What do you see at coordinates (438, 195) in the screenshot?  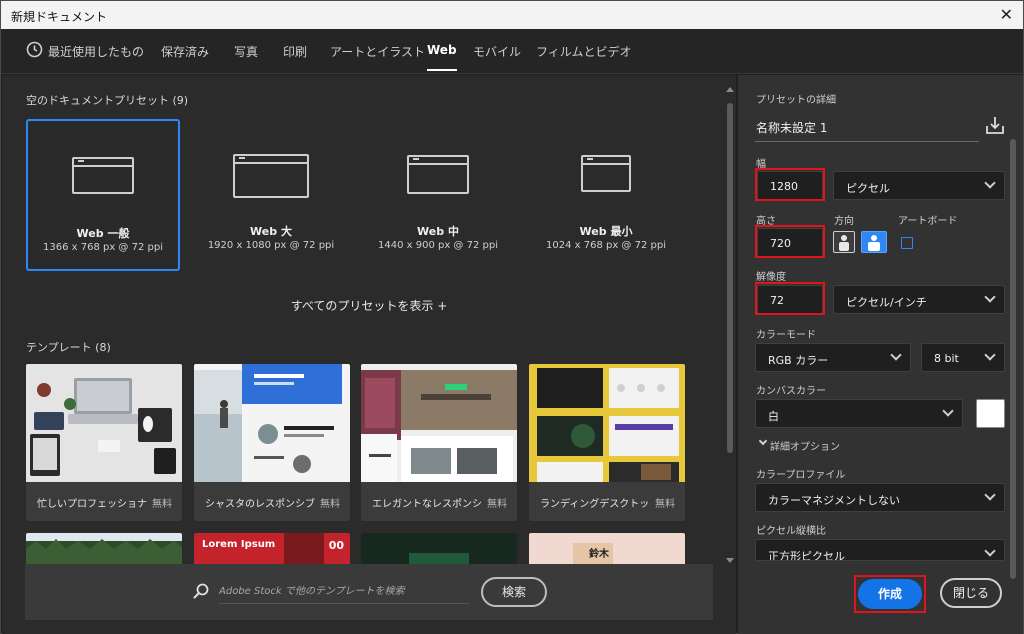 I see `preset-card-web-medium: Web 中 1440 x 900 px @ 72 ppi` at bounding box center [438, 195].